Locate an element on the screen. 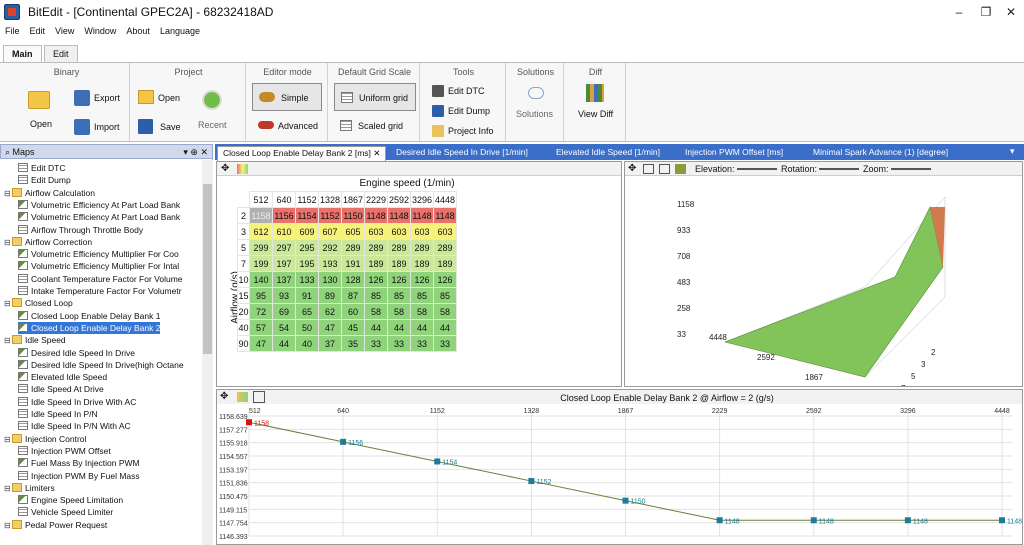 The width and height of the screenshot is (1024, 545). tree-item: Desired Idle Speed In Drive(high Octane is located at coordinates (101, 365).